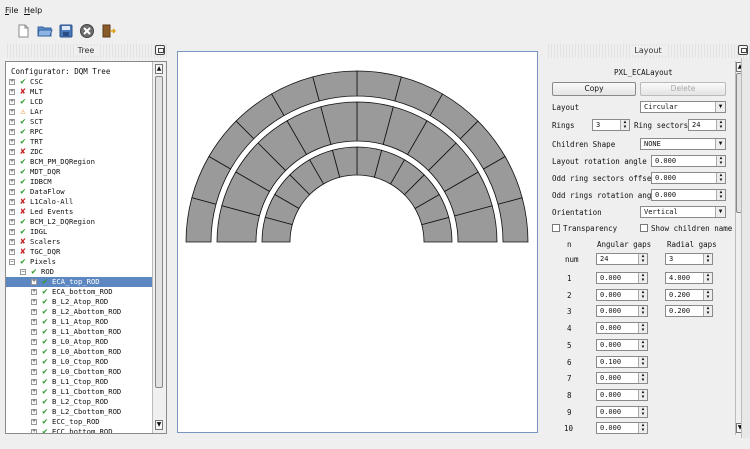 The image size is (750, 449). Describe the element at coordinates (79, 172) in the screenshot. I see `tree-item: + ✔ MDT_DQR` at that location.